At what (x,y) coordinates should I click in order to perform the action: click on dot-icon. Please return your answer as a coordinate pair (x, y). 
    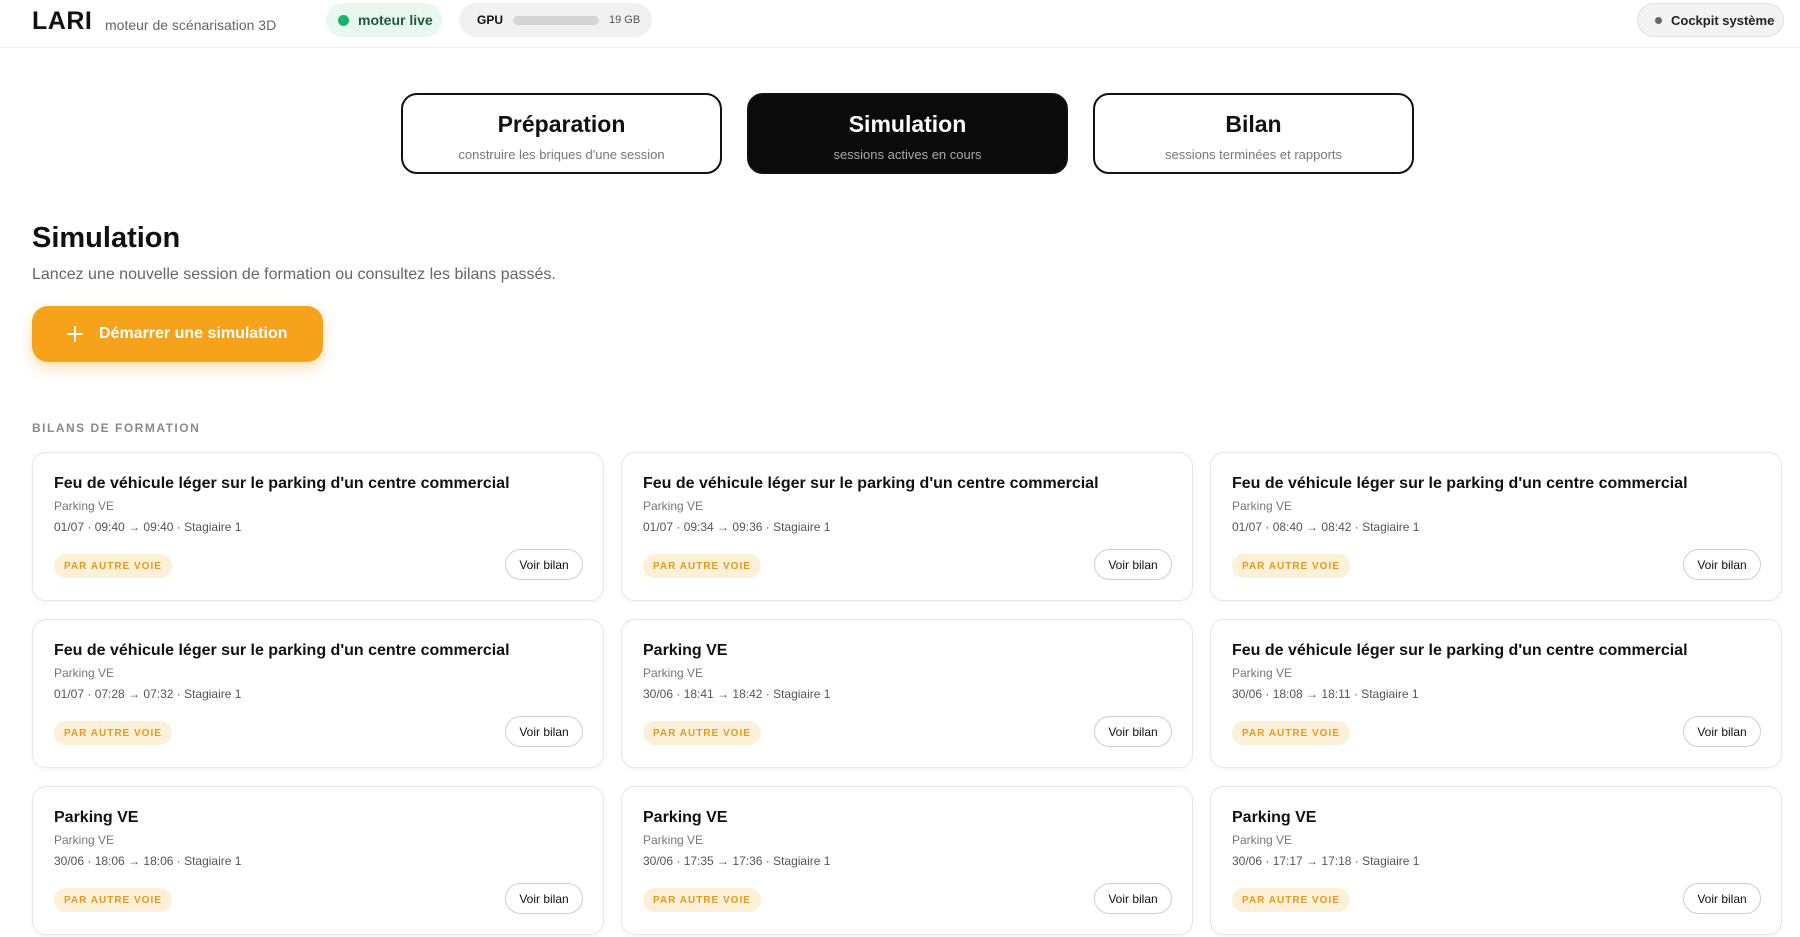
    Looking at the image, I should click on (1658, 20).